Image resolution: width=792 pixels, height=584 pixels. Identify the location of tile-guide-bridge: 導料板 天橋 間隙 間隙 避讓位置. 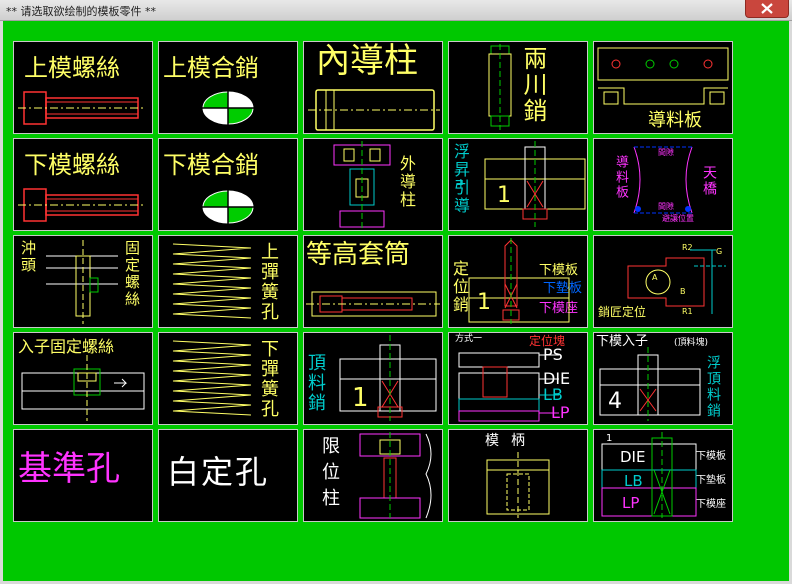
(663, 184).